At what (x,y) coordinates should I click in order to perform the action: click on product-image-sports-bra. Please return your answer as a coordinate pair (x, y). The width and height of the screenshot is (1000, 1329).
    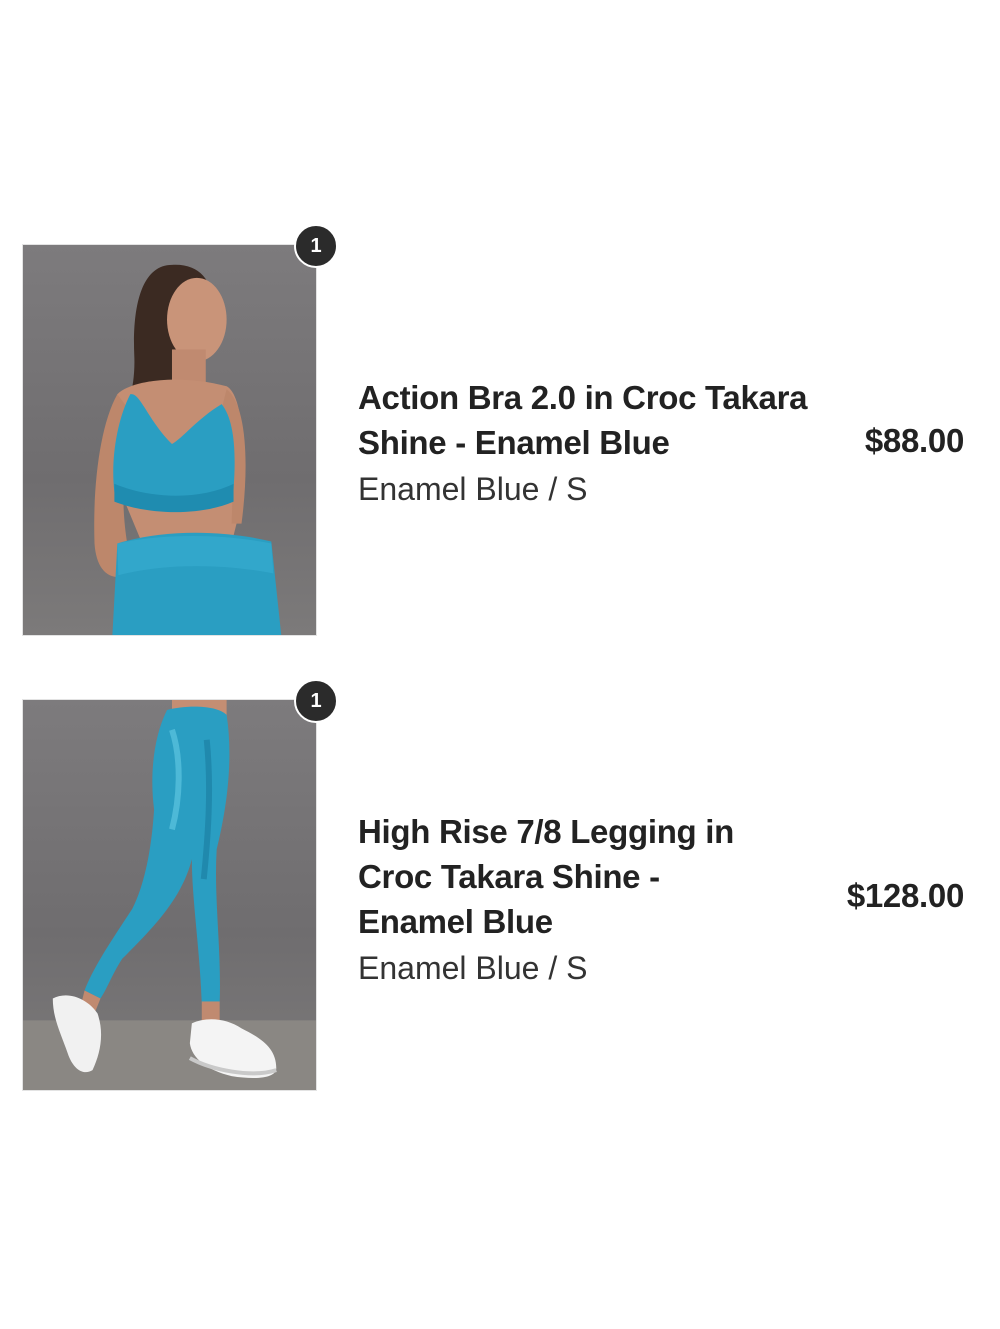
    Looking at the image, I should click on (169, 440).